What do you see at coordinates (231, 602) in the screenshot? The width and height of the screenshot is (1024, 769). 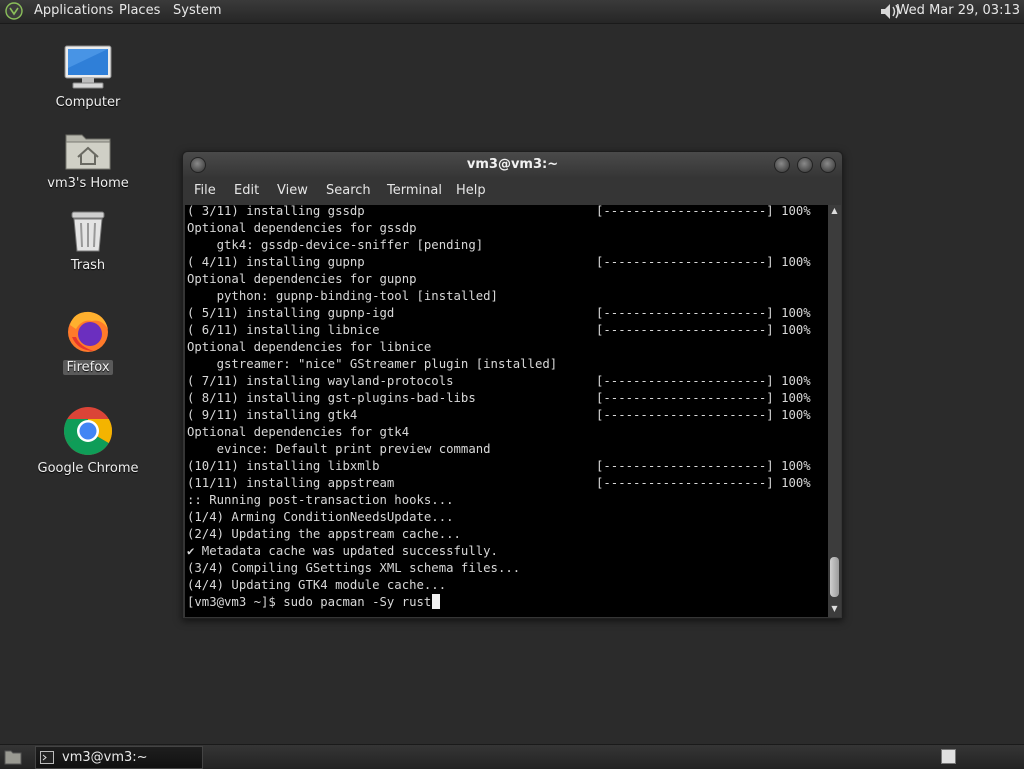 I see `shell-prompt: [vm3@vm3 ~]$` at bounding box center [231, 602].